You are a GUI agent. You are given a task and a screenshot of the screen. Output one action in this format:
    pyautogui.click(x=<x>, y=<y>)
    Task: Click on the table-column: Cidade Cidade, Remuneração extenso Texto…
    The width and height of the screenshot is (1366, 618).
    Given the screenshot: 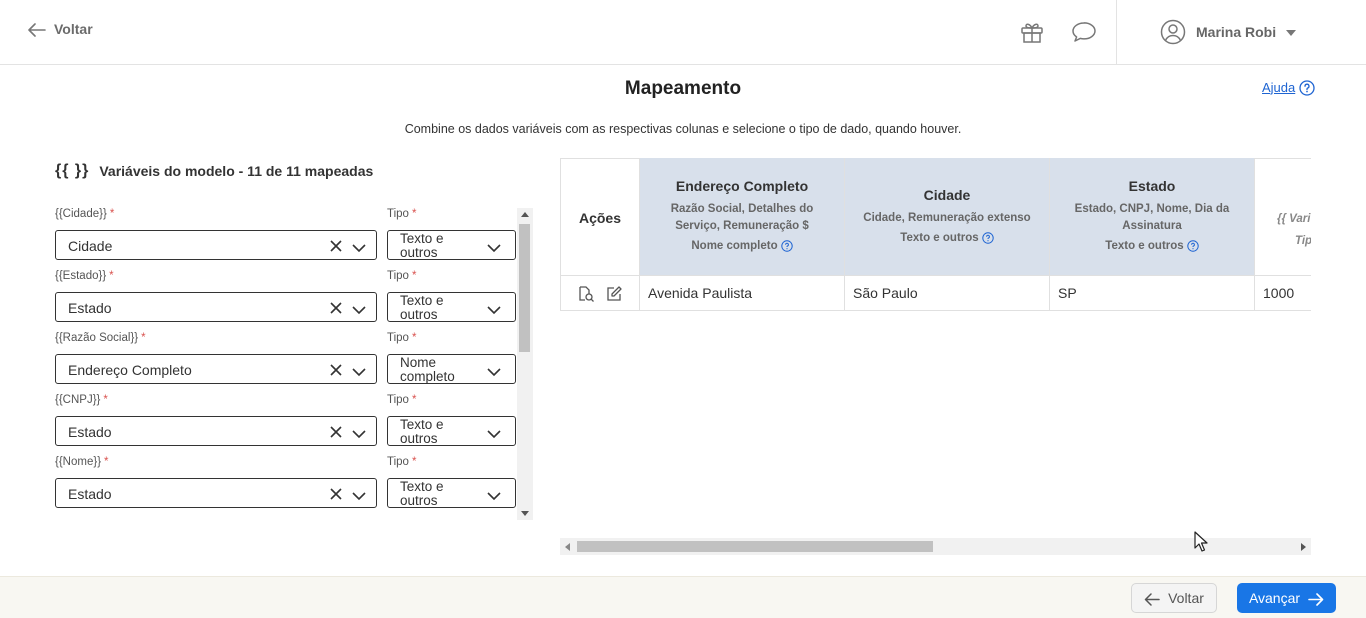 What is the action you would take?
    pyautogui.click(x=947, y=234)
    